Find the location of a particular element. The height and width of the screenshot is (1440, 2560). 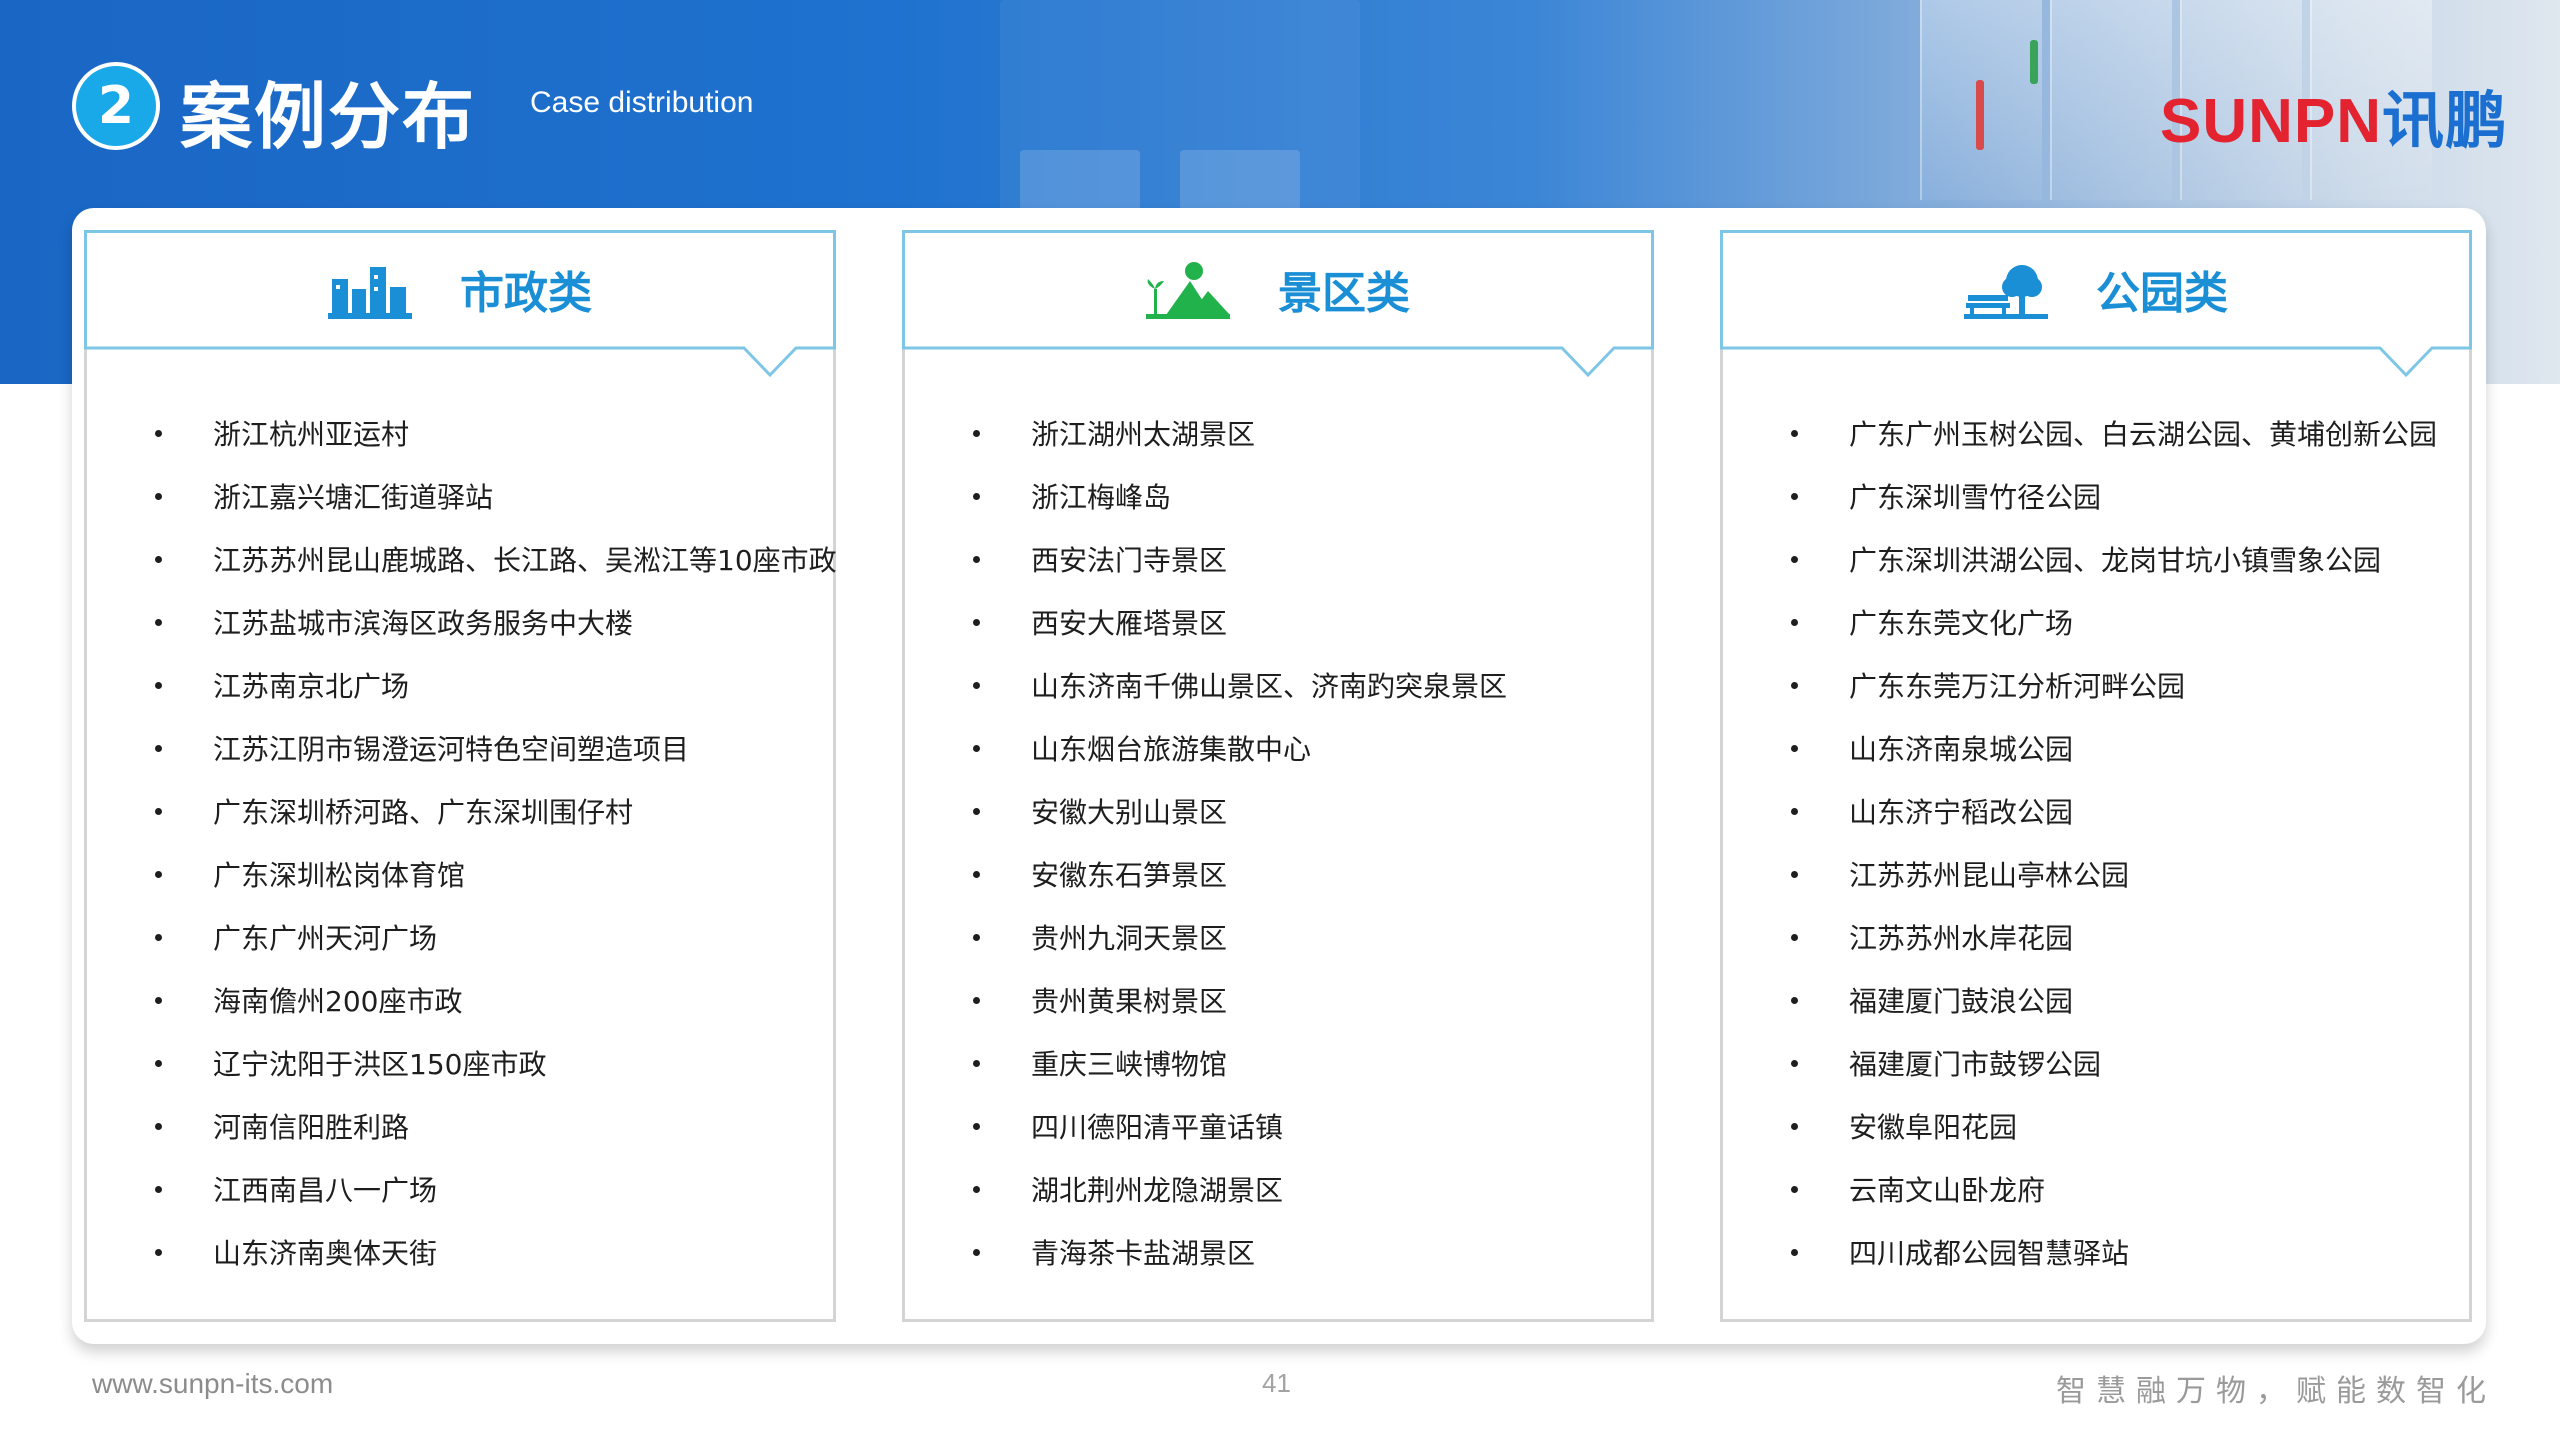

list-item: 山东济南泉城公园 is located at coordinates (2096, 749).